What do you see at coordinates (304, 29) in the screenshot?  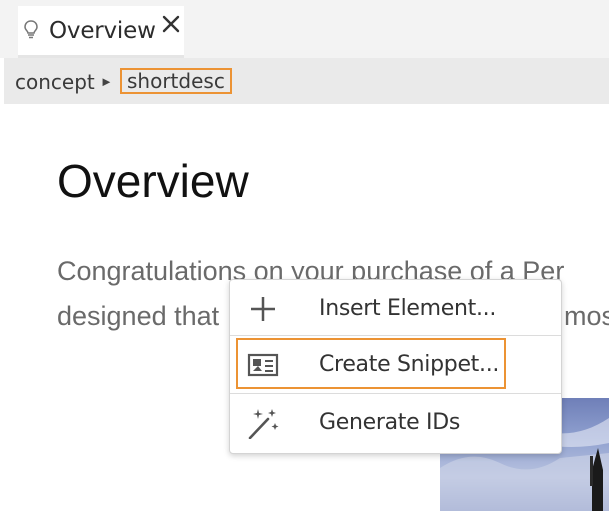 I see `tab-bar: Overview` at bounding box center [304, 29].